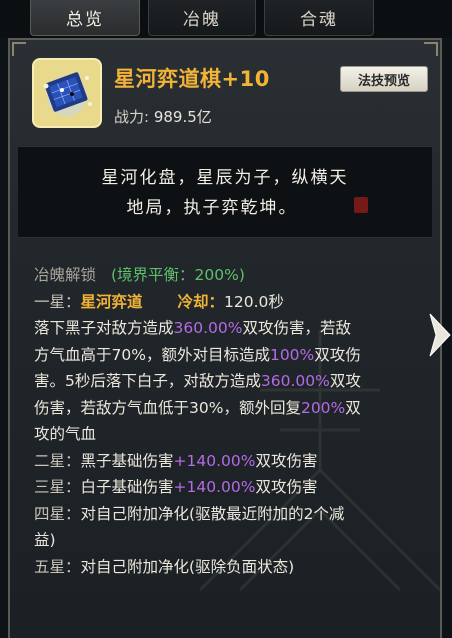 The height and width of the screenshot is (638, 452). Describe the element at coordinates (361, 205) in the screenshot. I see `seal-icon` at that location.